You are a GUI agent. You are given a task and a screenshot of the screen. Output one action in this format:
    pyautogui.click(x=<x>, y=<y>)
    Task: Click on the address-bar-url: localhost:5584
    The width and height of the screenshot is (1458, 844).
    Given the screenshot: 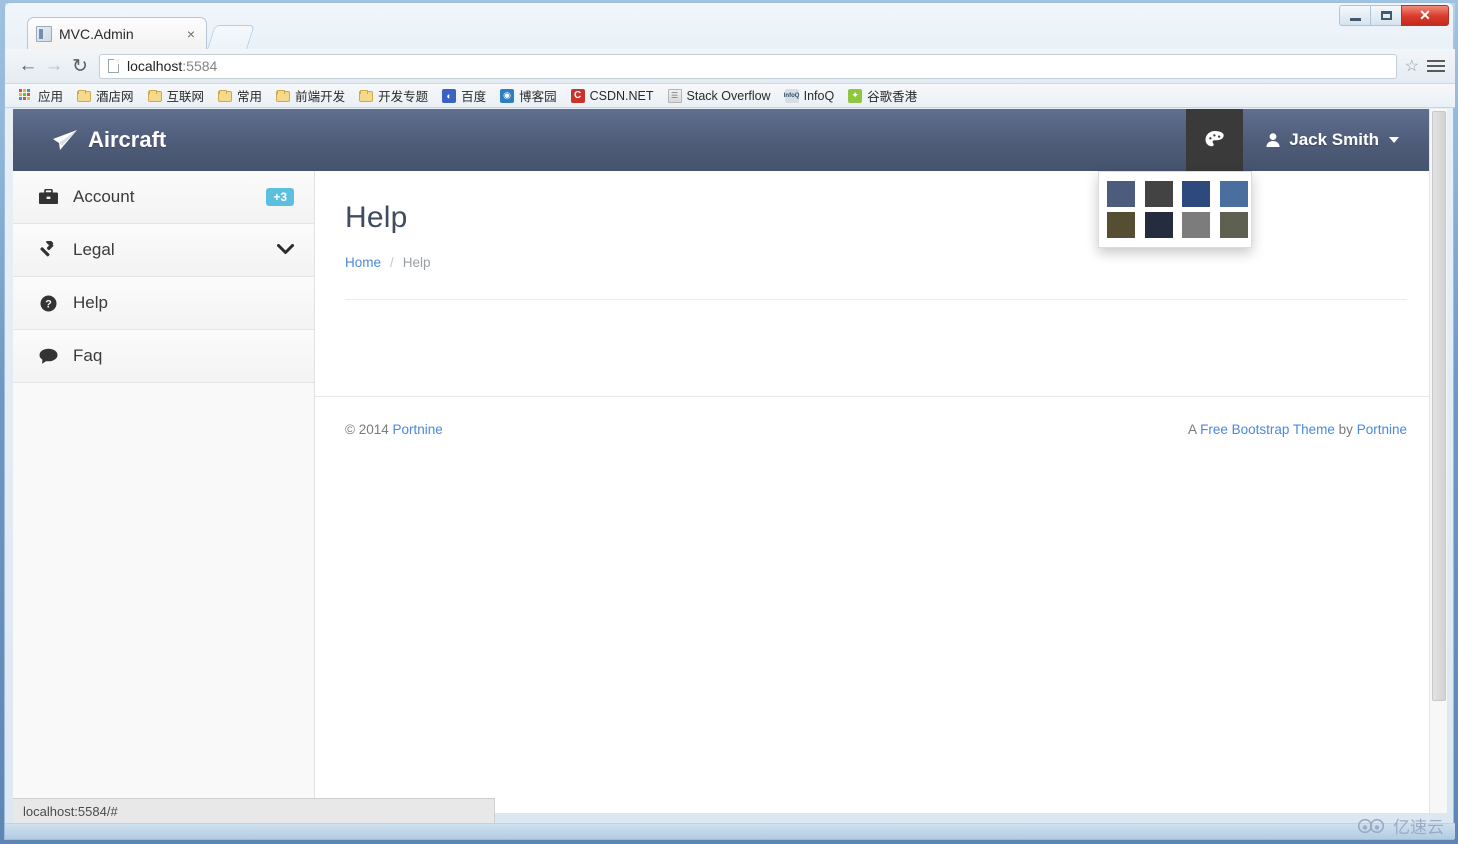 What is the action you would take?
    pyautogui.click(x=172, y=66)
    